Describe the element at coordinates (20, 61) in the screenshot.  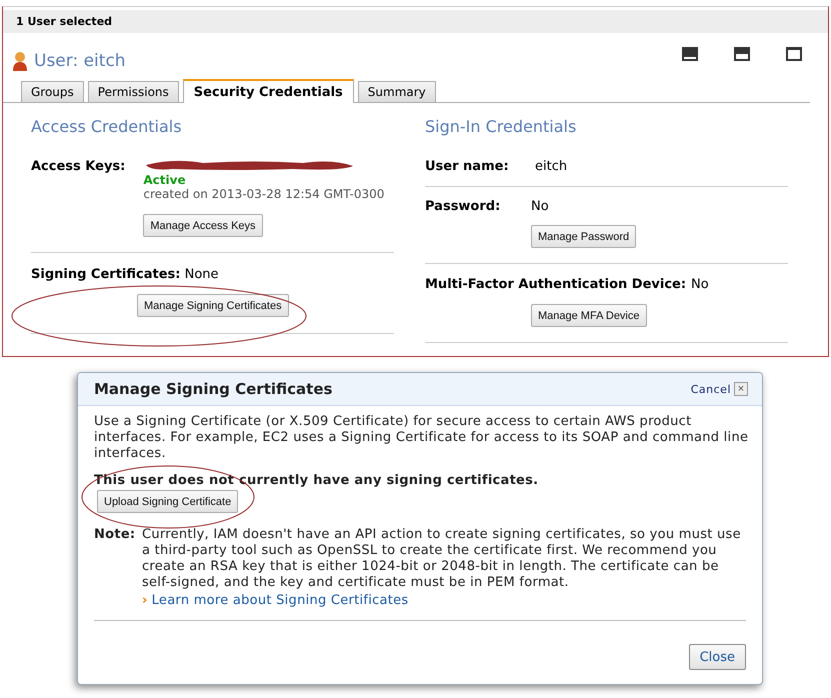
I see `user-icon` at that location.